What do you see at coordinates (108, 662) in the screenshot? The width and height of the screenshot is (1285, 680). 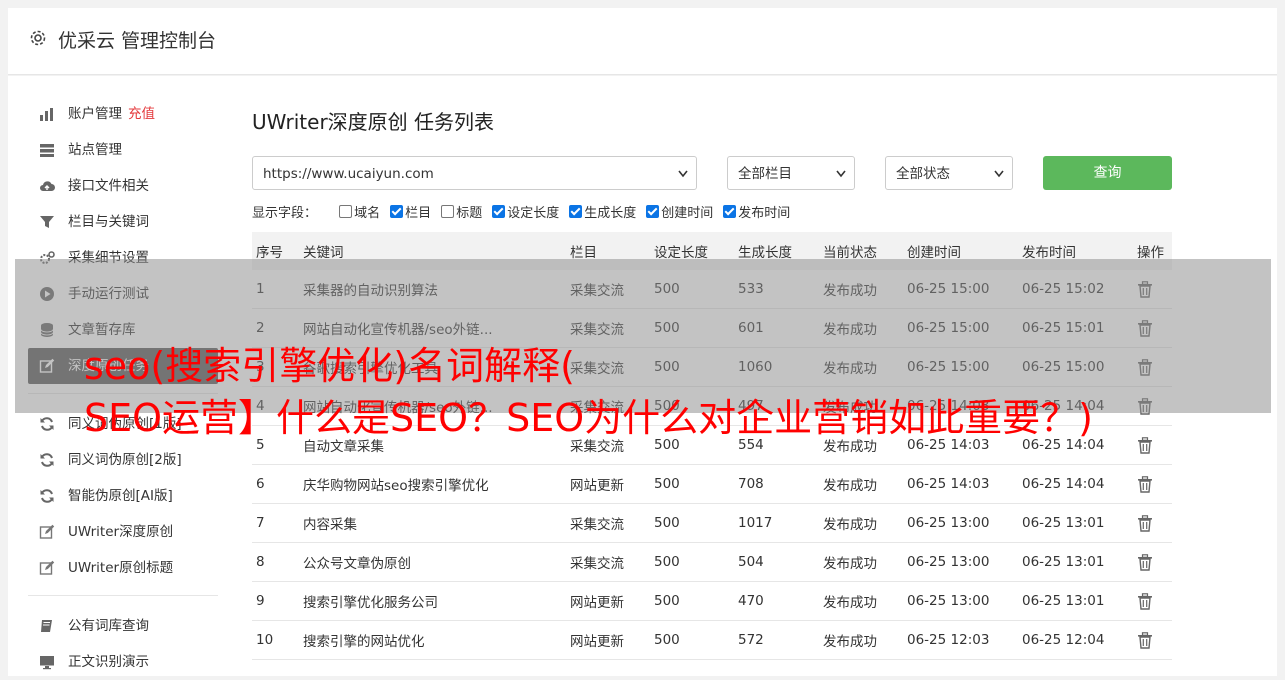 I see `sidebar-item-label: 正文识别演示` at bounding box center [108, 662].